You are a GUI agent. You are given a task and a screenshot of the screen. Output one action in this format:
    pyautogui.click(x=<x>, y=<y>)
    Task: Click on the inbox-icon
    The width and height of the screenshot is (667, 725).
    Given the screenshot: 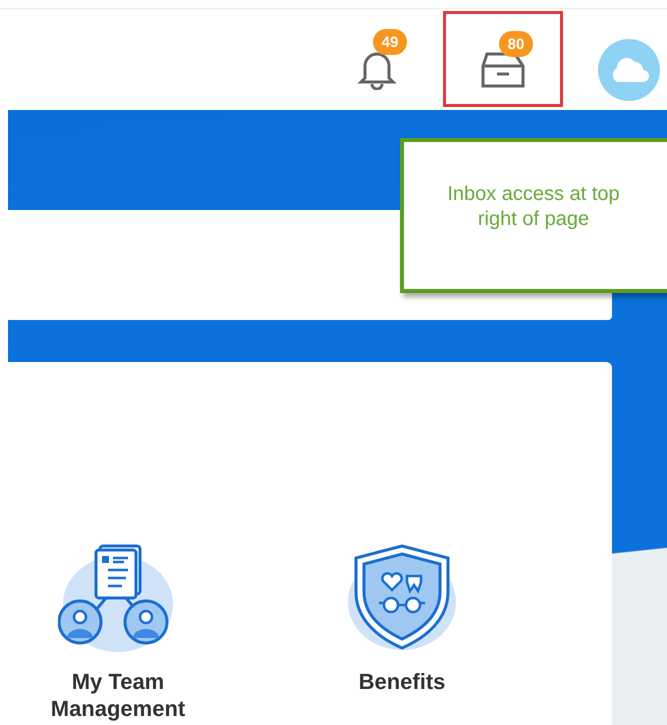 What is the action you would take?
    pyautogui.click(x=503, y=70)
    